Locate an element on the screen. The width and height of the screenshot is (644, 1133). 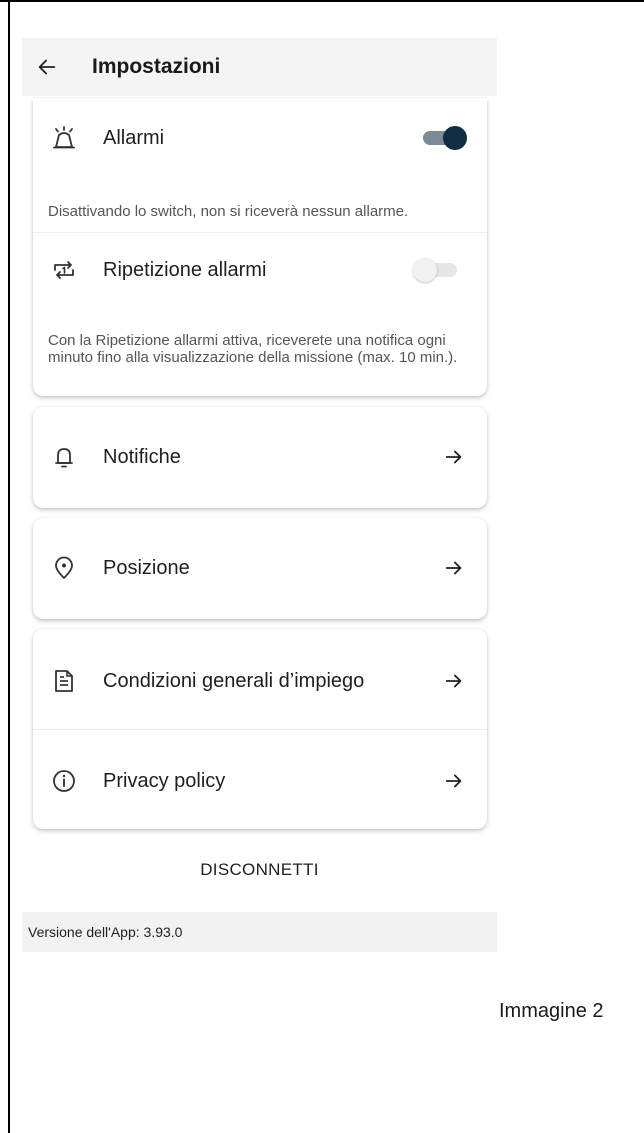
repeat-alarms-toggle-knob is located at coordinates (425, 270).